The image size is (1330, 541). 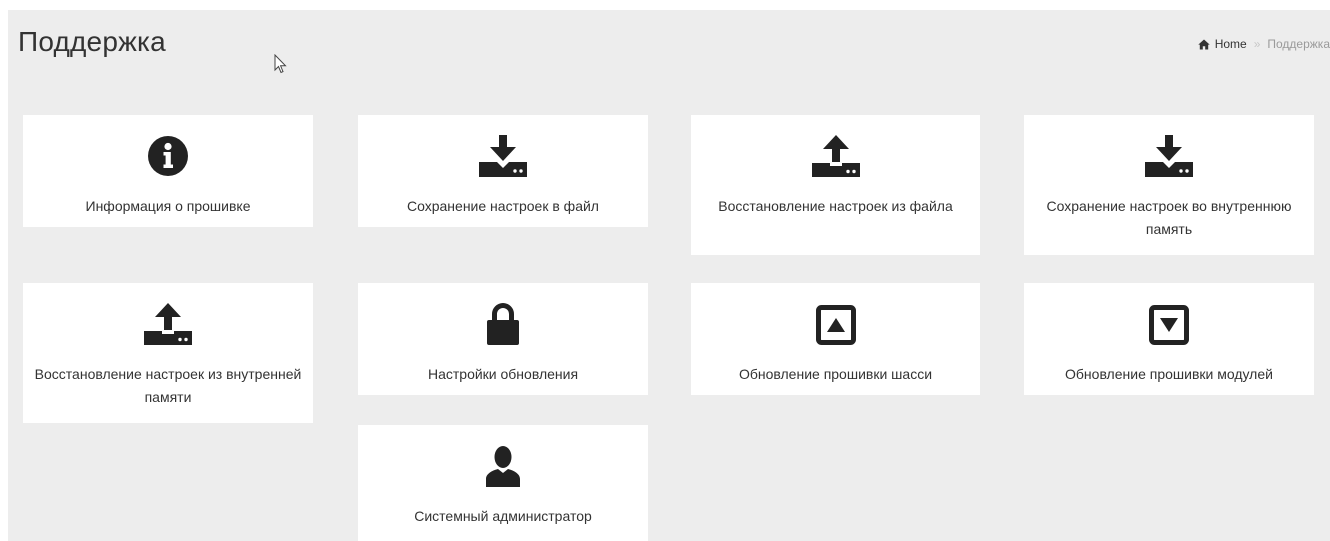 I want to click on tile-label: Сохранение настроек во внутреннюю память, so click(x=1169, y=217).